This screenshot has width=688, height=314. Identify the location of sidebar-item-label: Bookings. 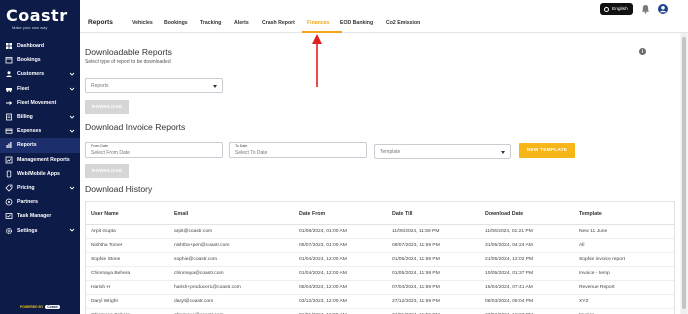
(29, 60).